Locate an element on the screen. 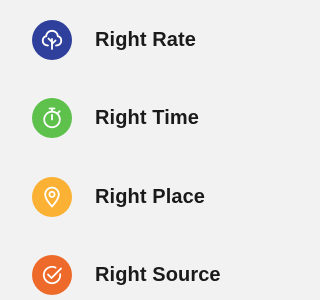  location-pin-icon is located at coordinates (52, 197).